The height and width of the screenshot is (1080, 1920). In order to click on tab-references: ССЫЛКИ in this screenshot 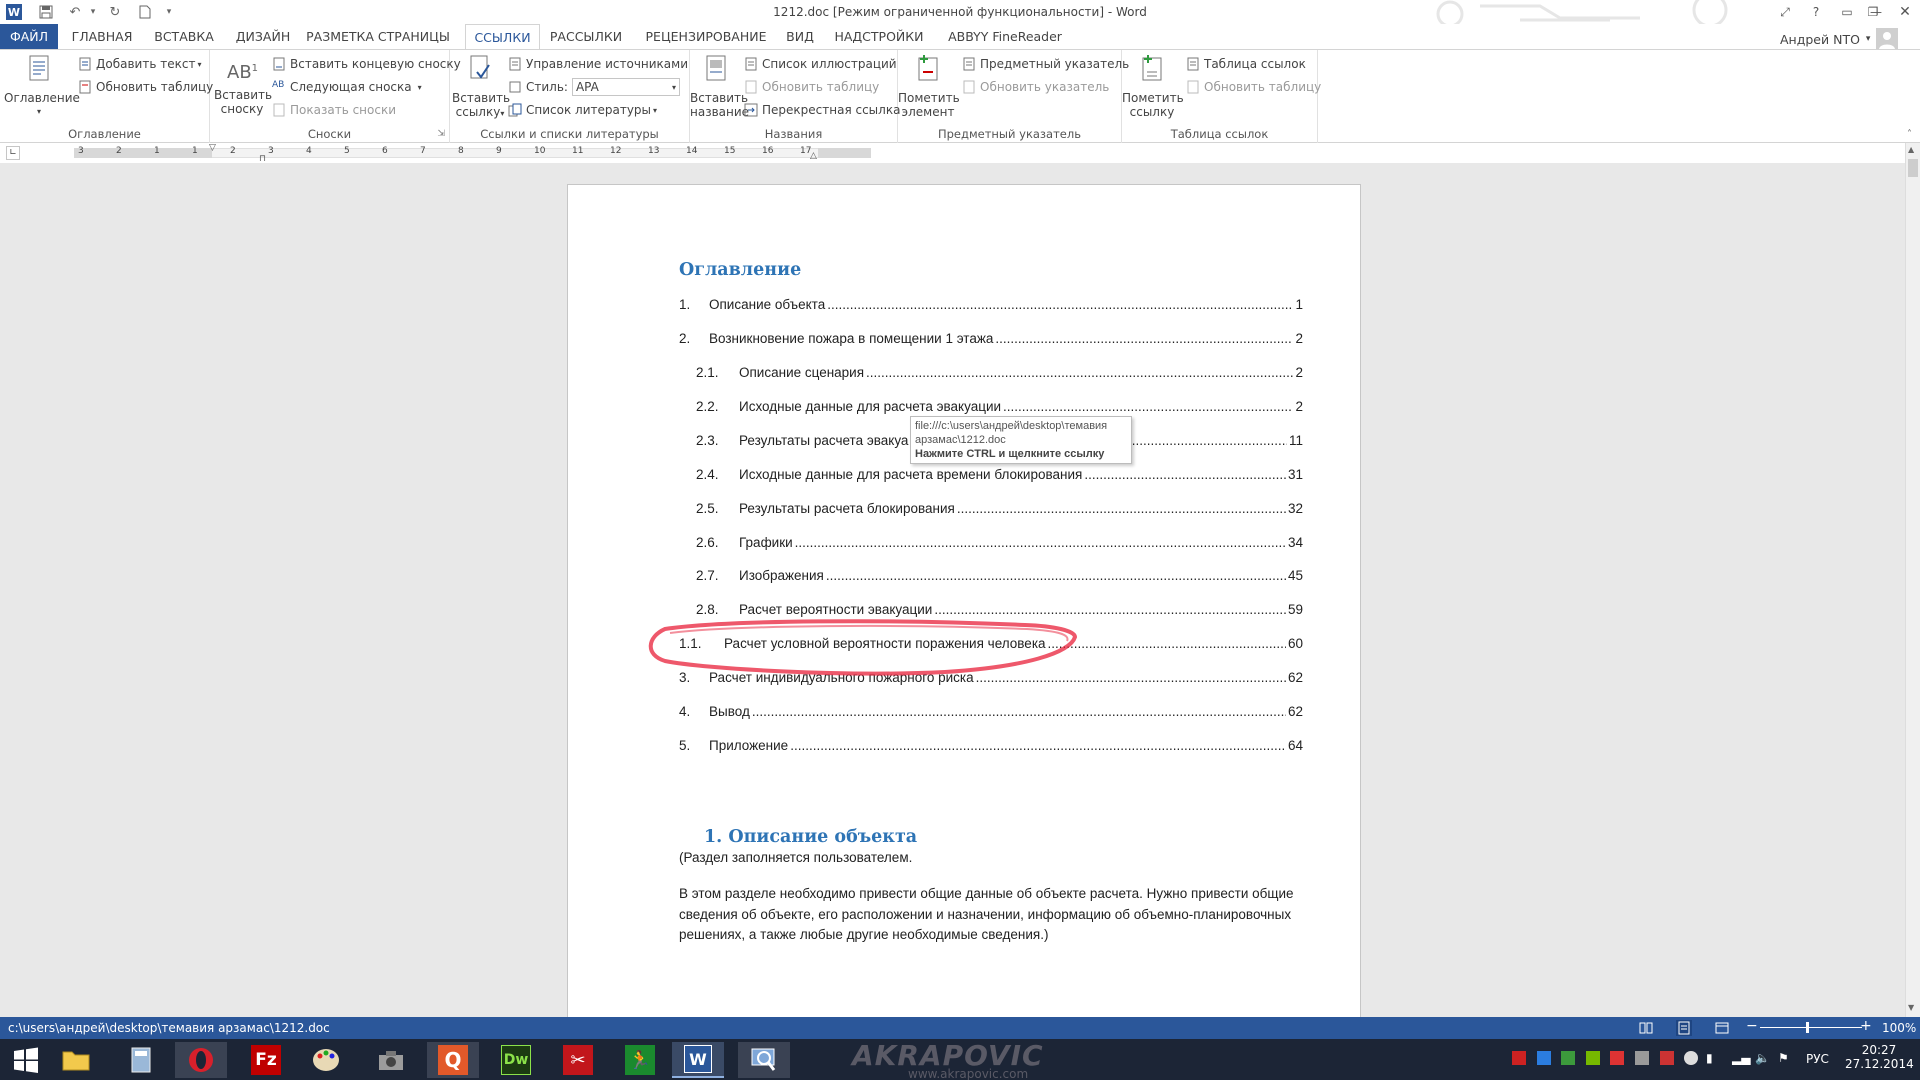, I will do `click(502, 37)`.